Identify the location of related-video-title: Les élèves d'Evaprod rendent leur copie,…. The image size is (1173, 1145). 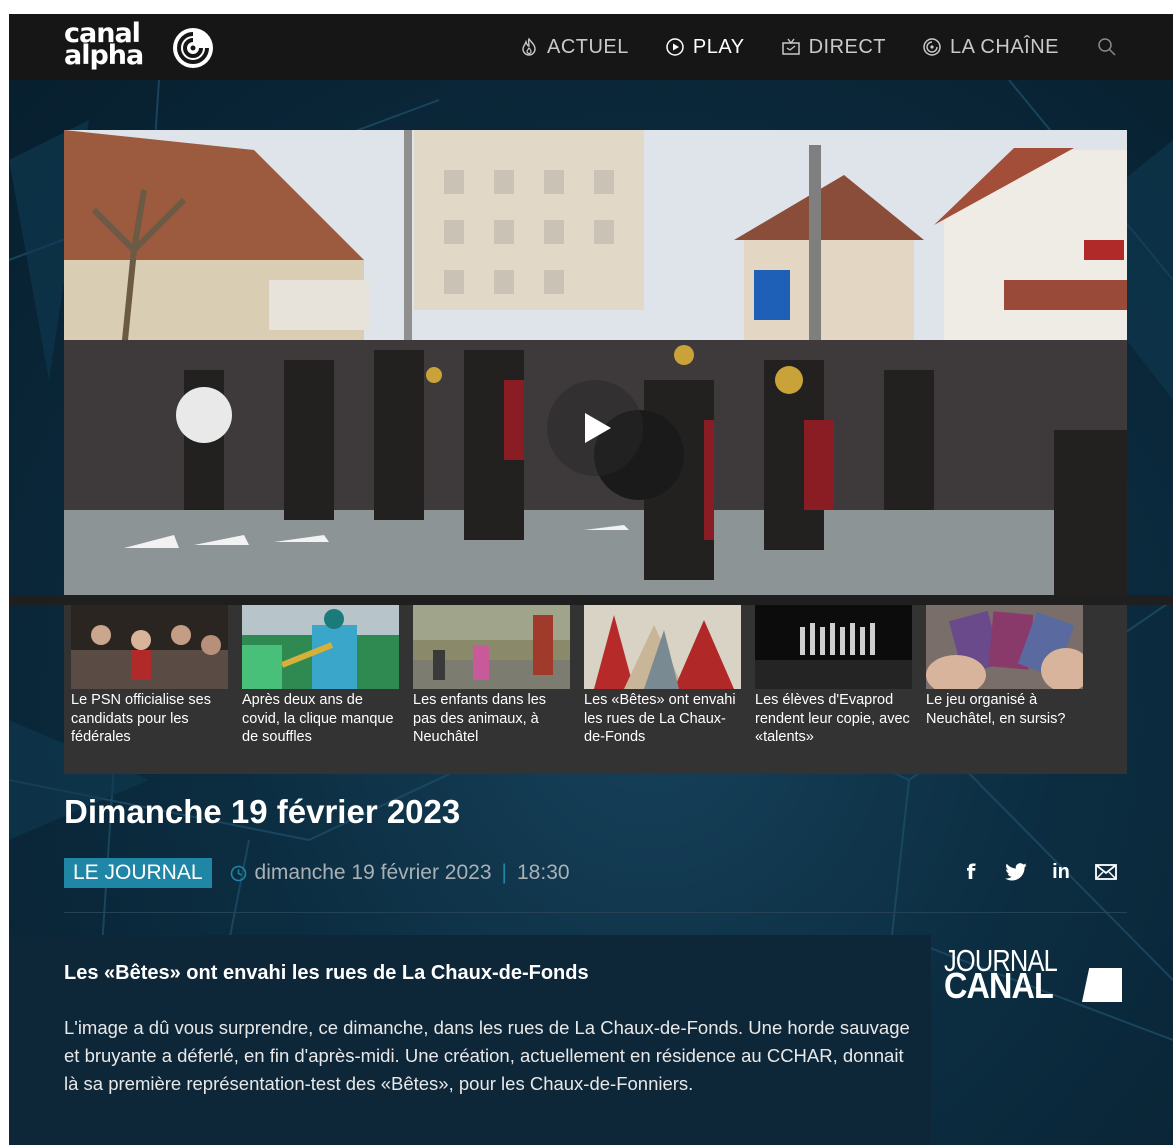
(832, 718).